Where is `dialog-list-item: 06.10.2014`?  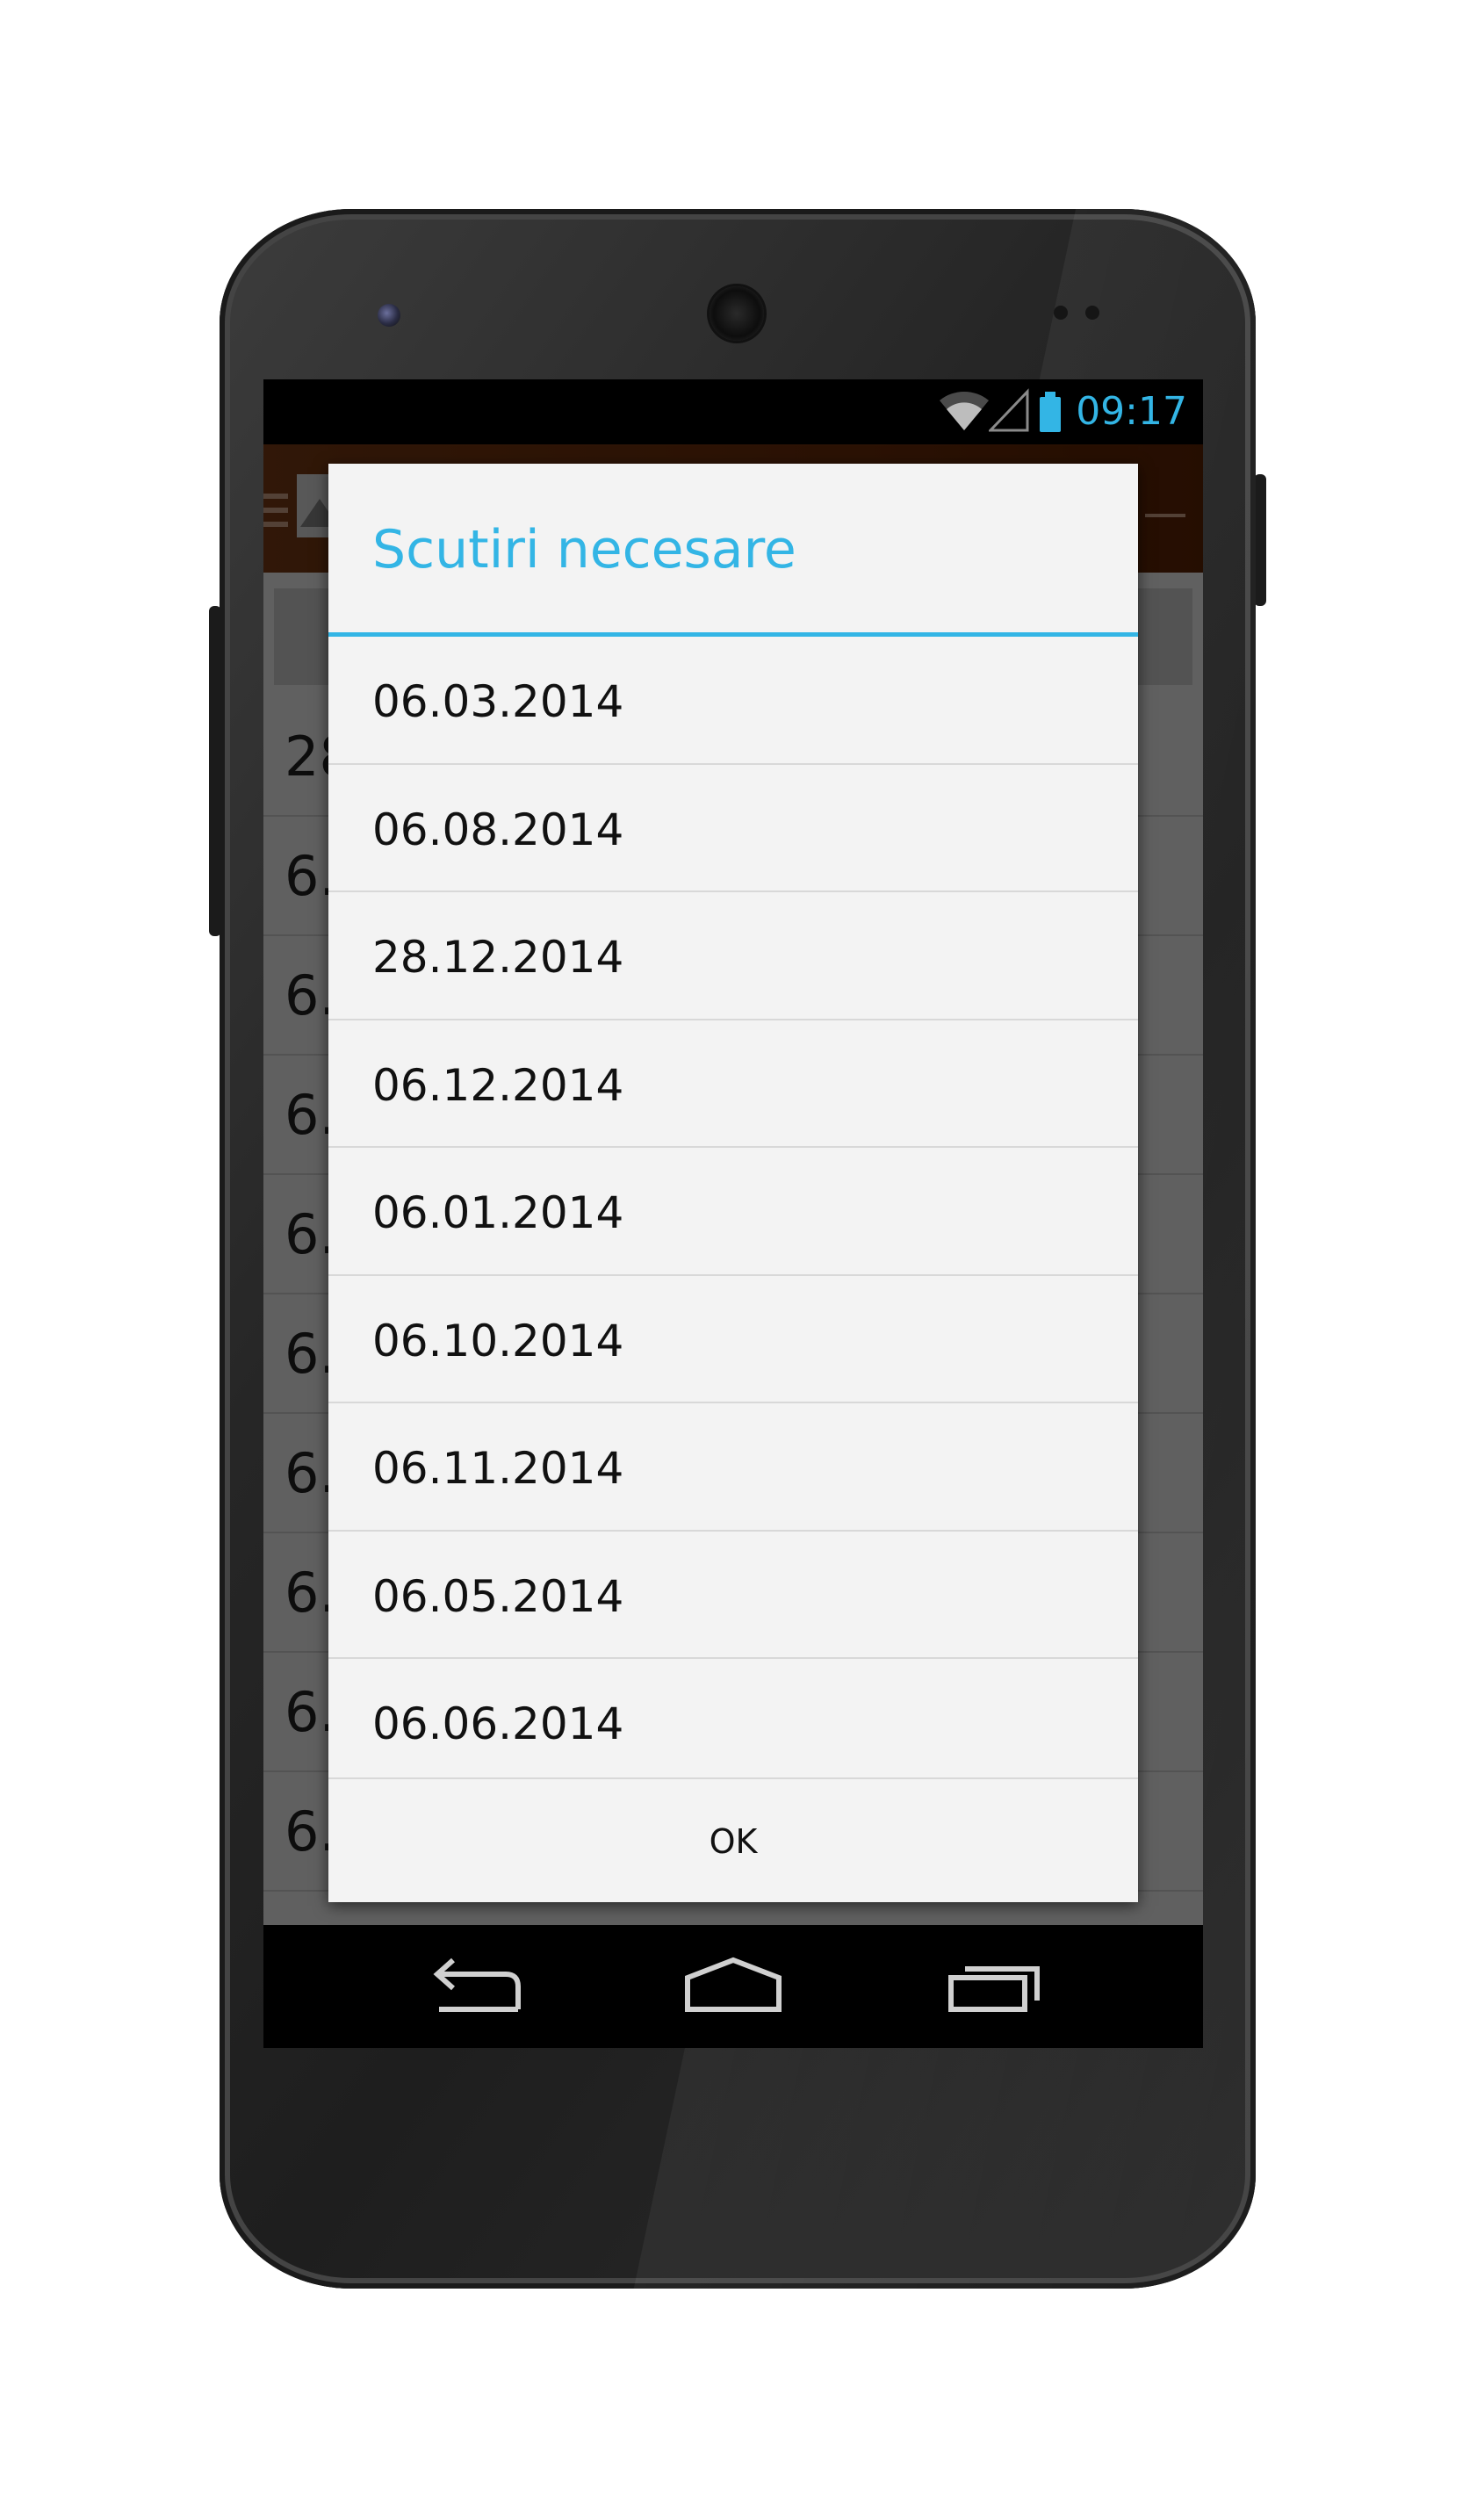 dialog-list-item: 06.10.2014 is located at coordinates (733, 1339).